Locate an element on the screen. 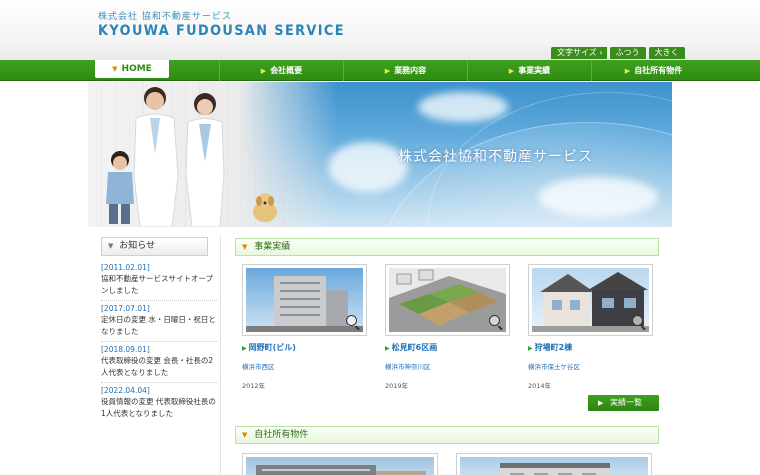 The height and width of the screenshot is (475, 760). global-nav: ▼ HOME ▶ 会社概要 ▶ 業務内容 ▶ 事業実績 ▶ 自社所有物件 is located at coordinates (380, 70).